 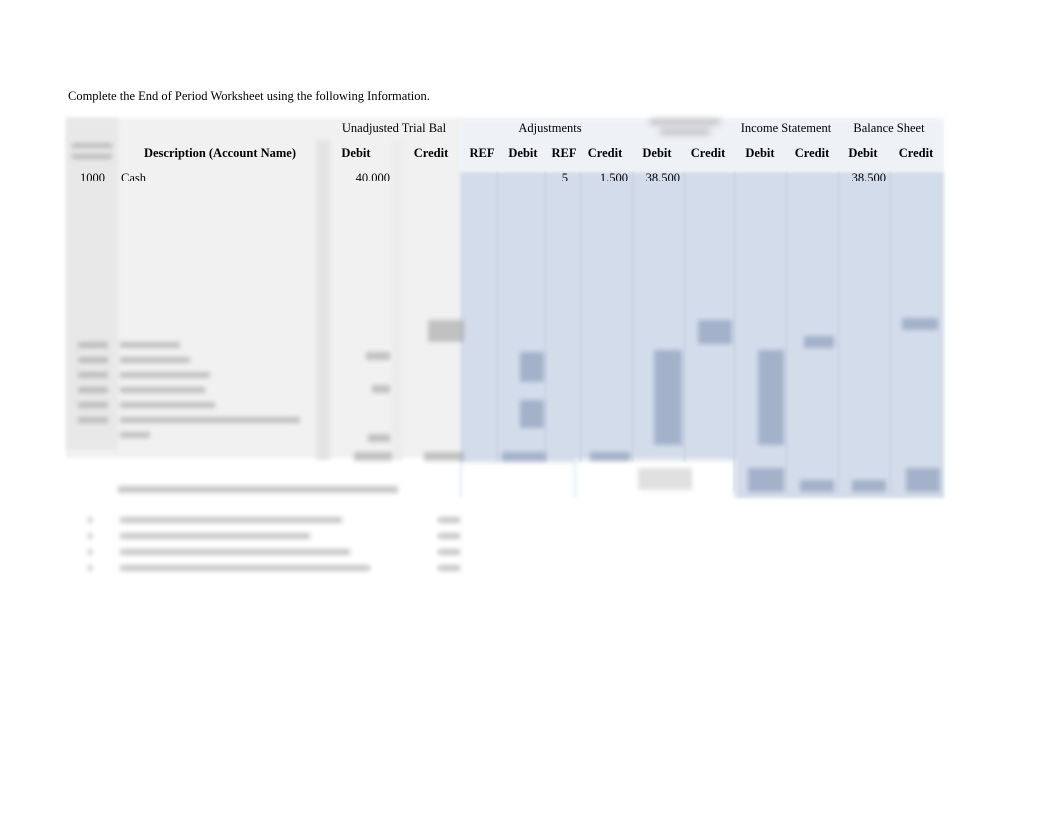 What do you see at coordinates (356, 153) in the screenshot?
I see `column-header-utb-debit: Debit` at bounding box center [356, 153].